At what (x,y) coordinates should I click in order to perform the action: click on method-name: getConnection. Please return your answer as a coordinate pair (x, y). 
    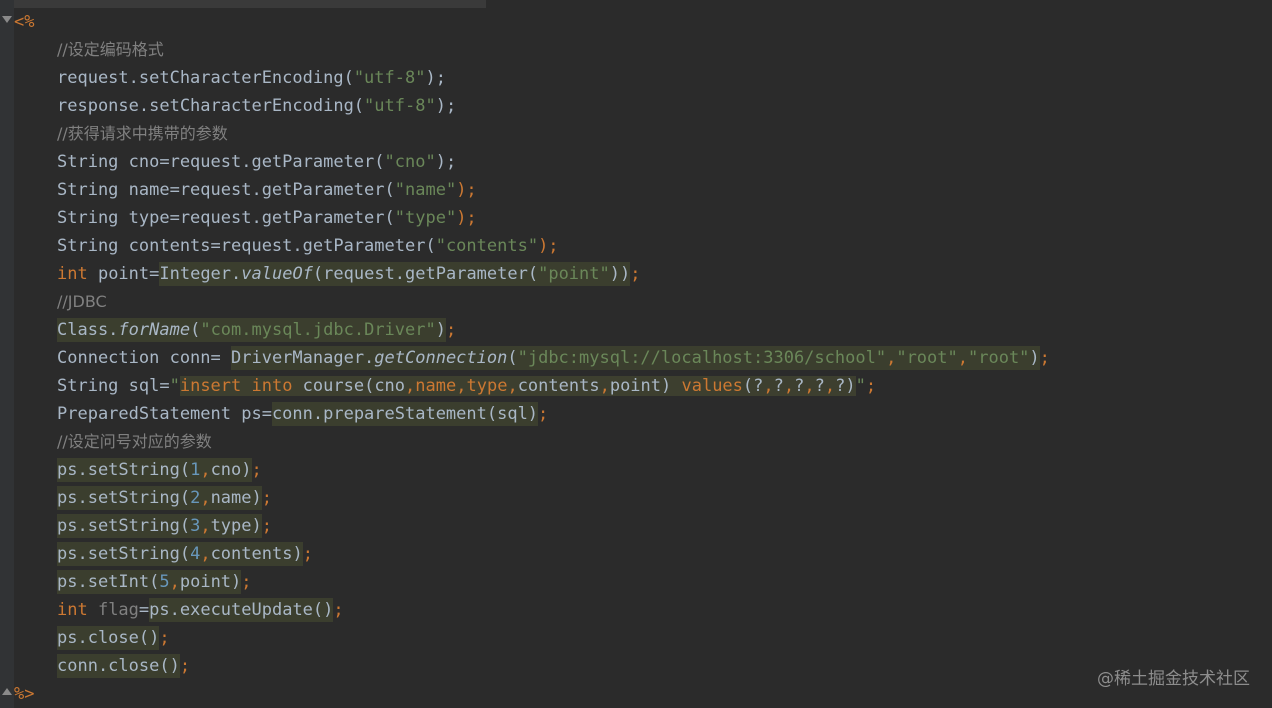
    Looking at the image, I should click on (441, 358).